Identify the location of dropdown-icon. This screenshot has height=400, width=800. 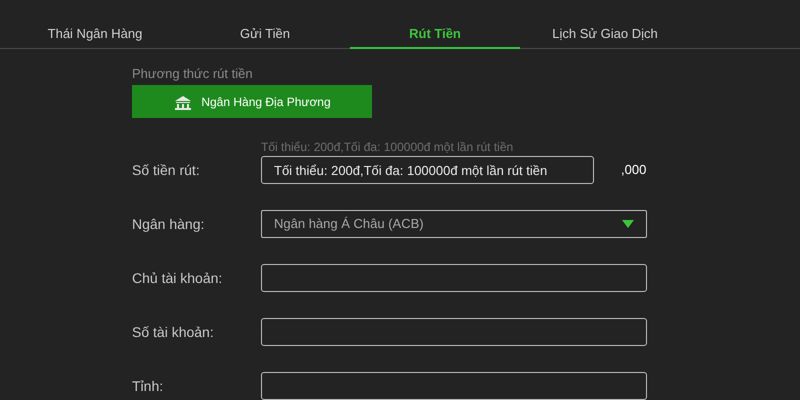
(628, 224).